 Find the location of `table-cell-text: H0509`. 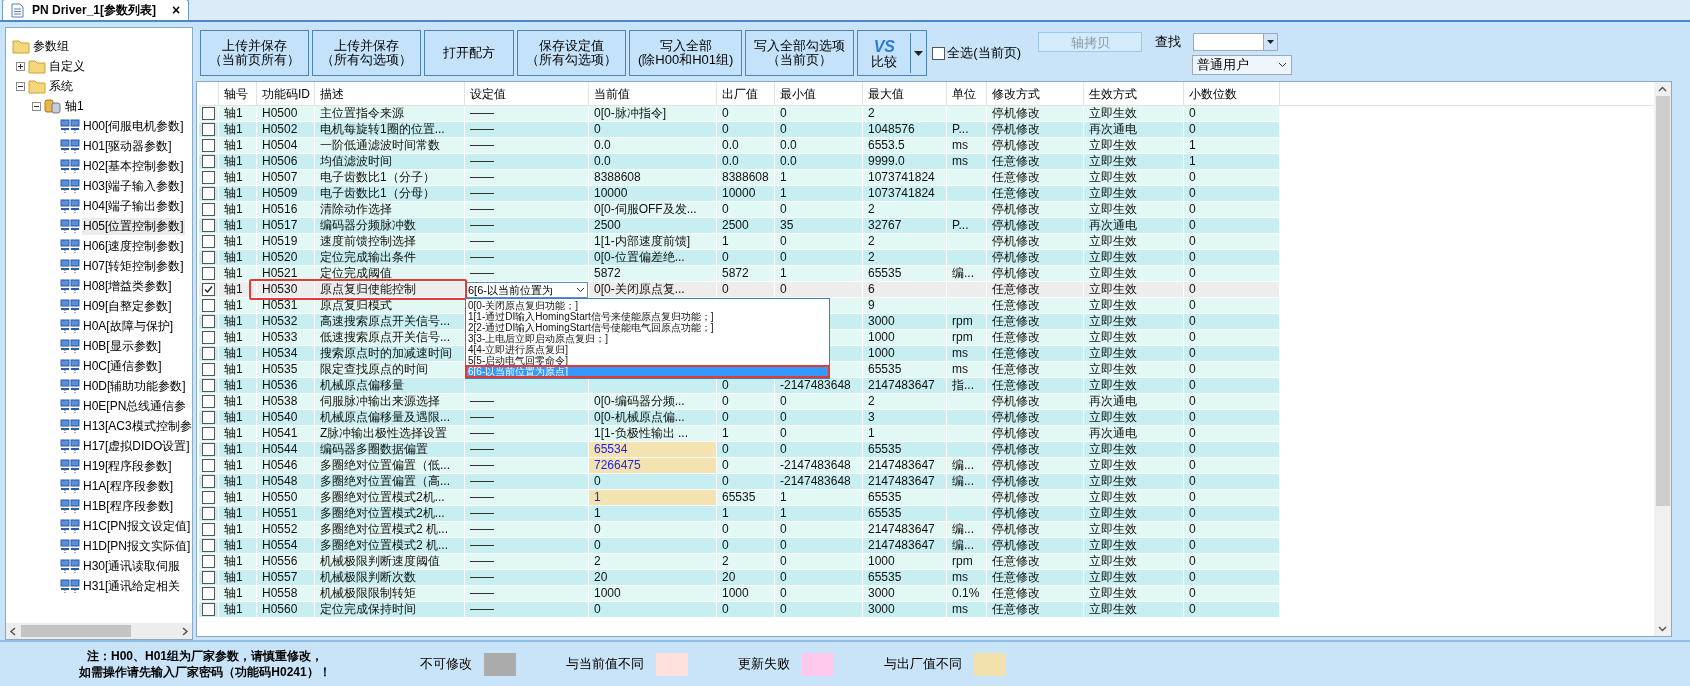

table-cell-text: H0509 is located at coordinates (280, 193).